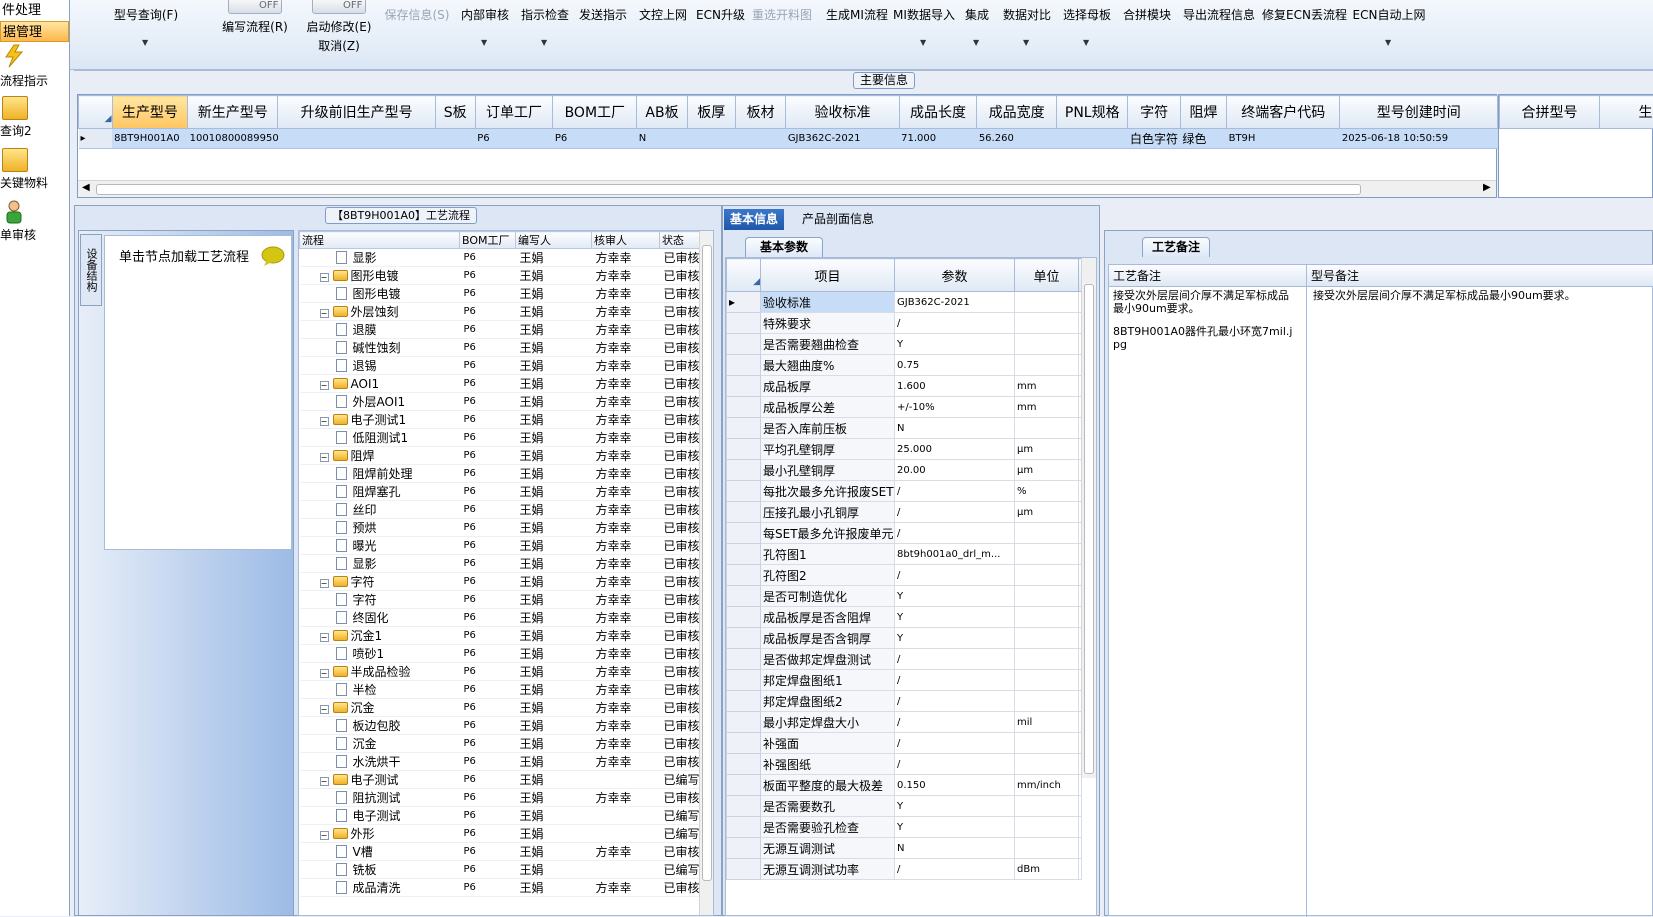  Describe the element at coordinates (500, 420) in the screenshot. I see `tree-row: −电子测试1P6王娟方幸幸已审核` at that location.